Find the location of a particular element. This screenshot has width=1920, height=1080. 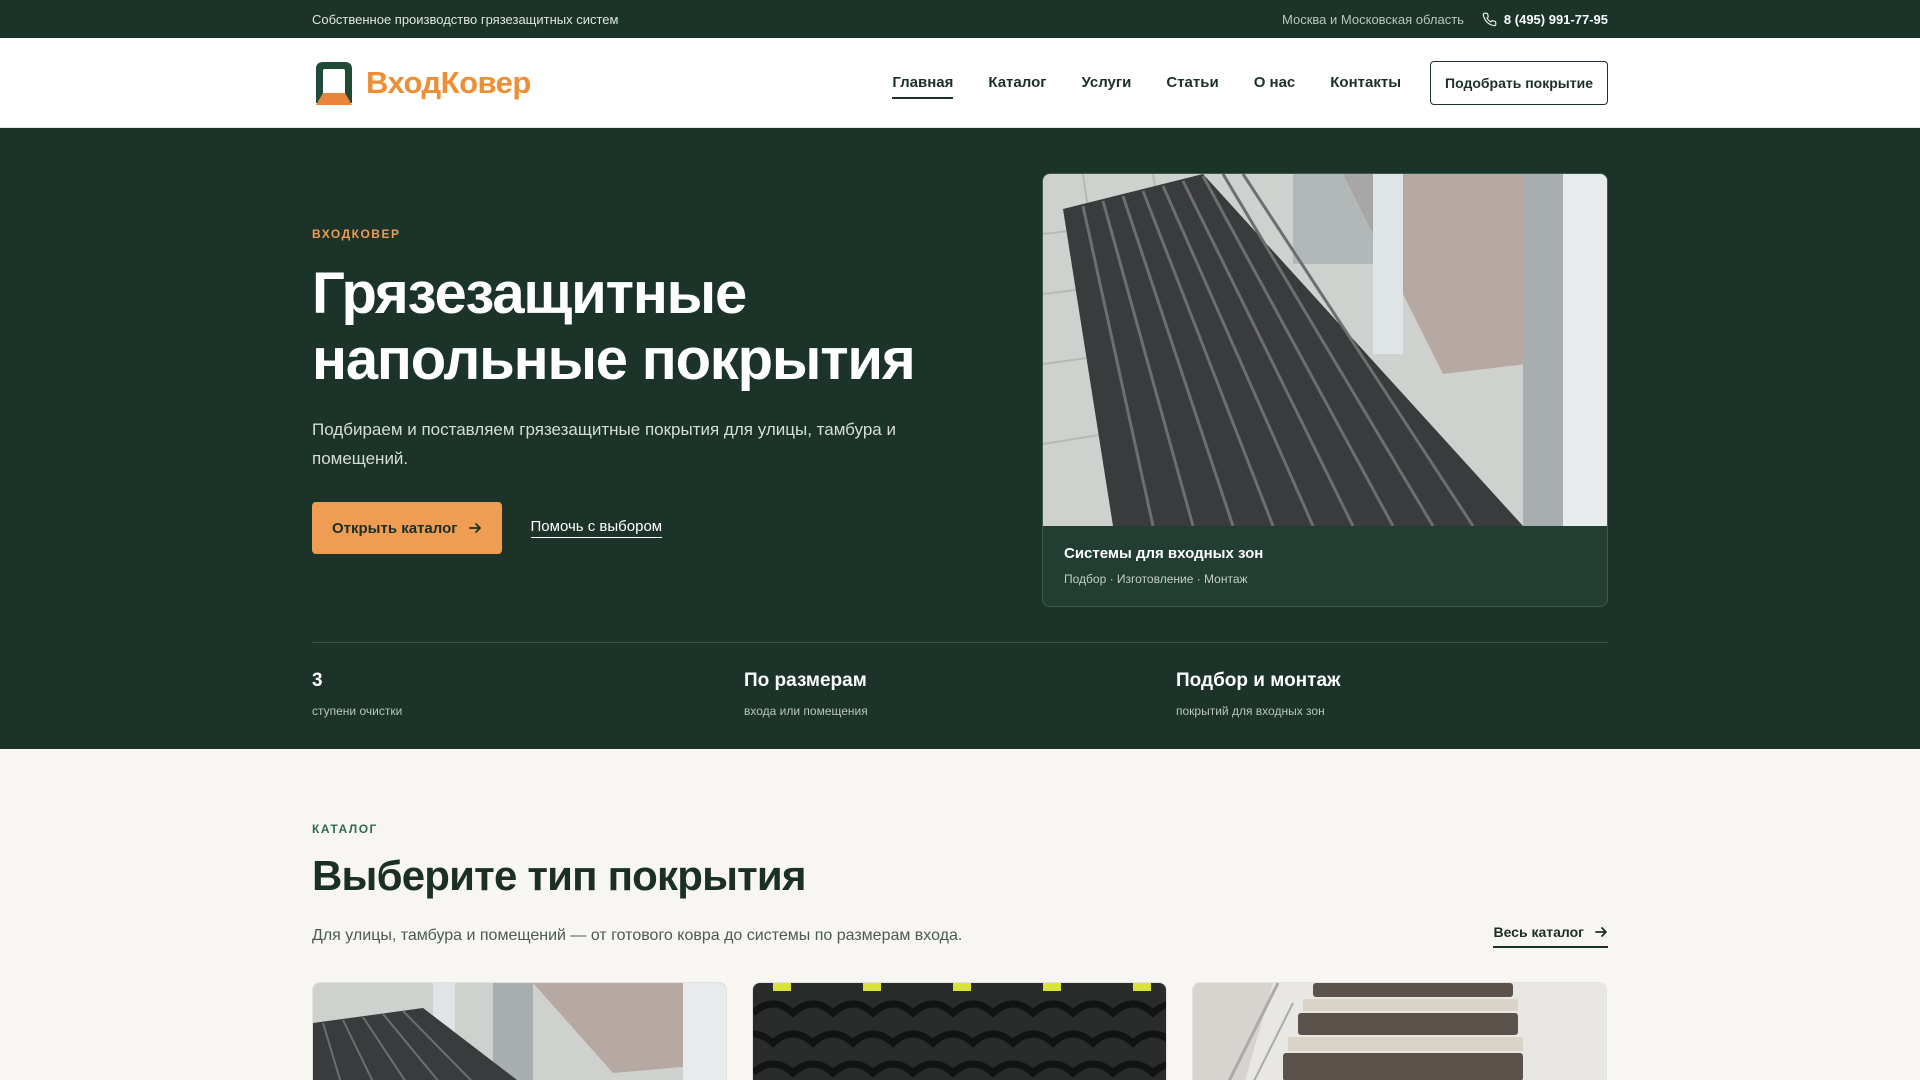

logo-text: ВходКовер is located at coordinates (448, 82).